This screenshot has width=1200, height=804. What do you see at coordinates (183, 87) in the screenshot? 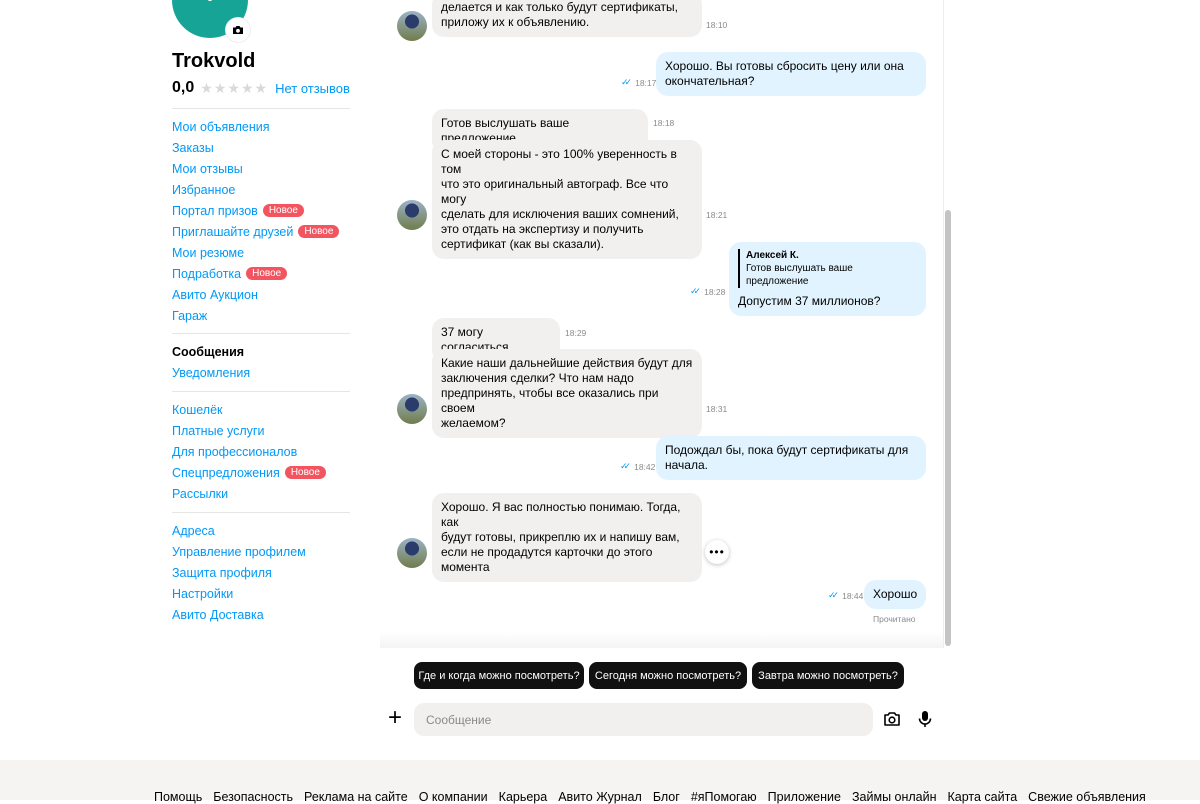
I see `rating-value: 0,0` at bounding box center [183, 87].